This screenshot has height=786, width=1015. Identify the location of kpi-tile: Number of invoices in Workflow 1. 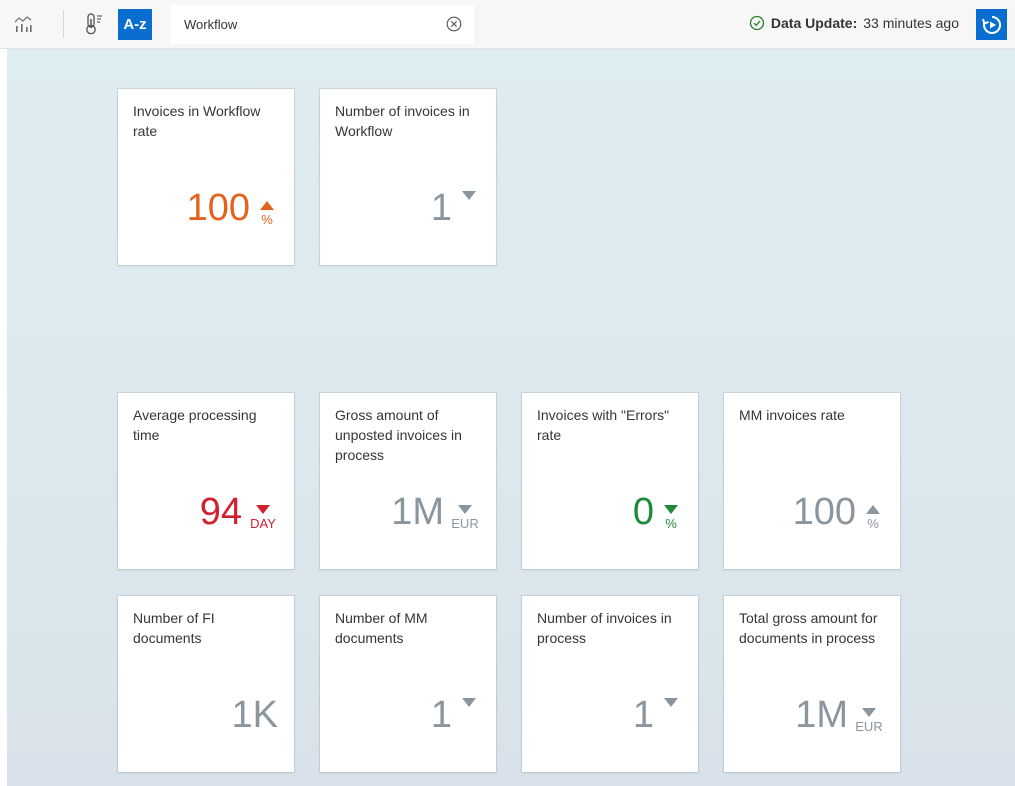
(408, 177).